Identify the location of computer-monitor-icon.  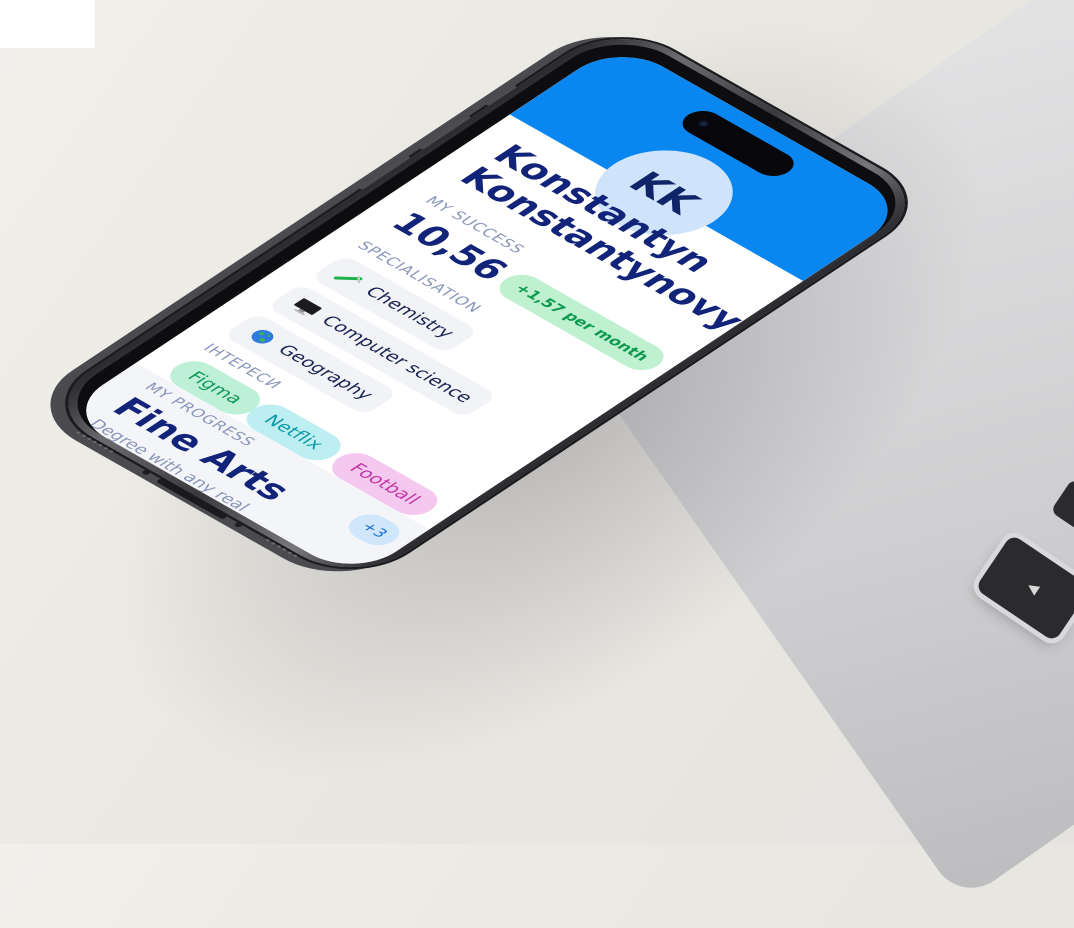
(306, 307).